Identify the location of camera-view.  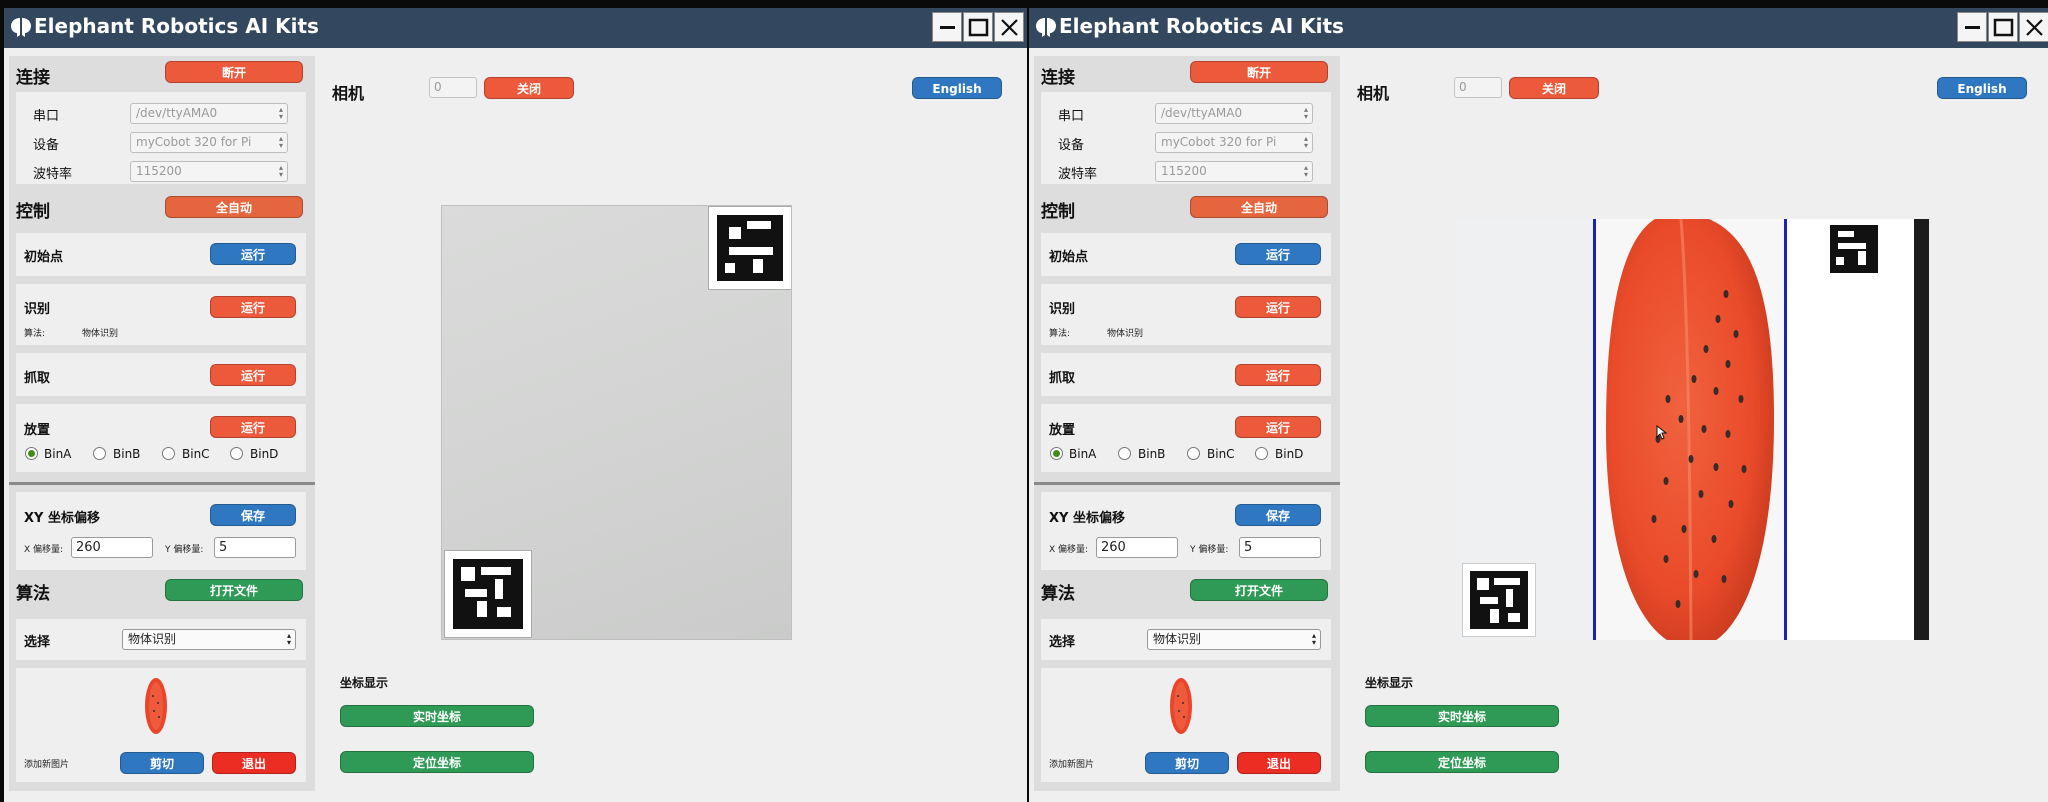
(1692, 429).